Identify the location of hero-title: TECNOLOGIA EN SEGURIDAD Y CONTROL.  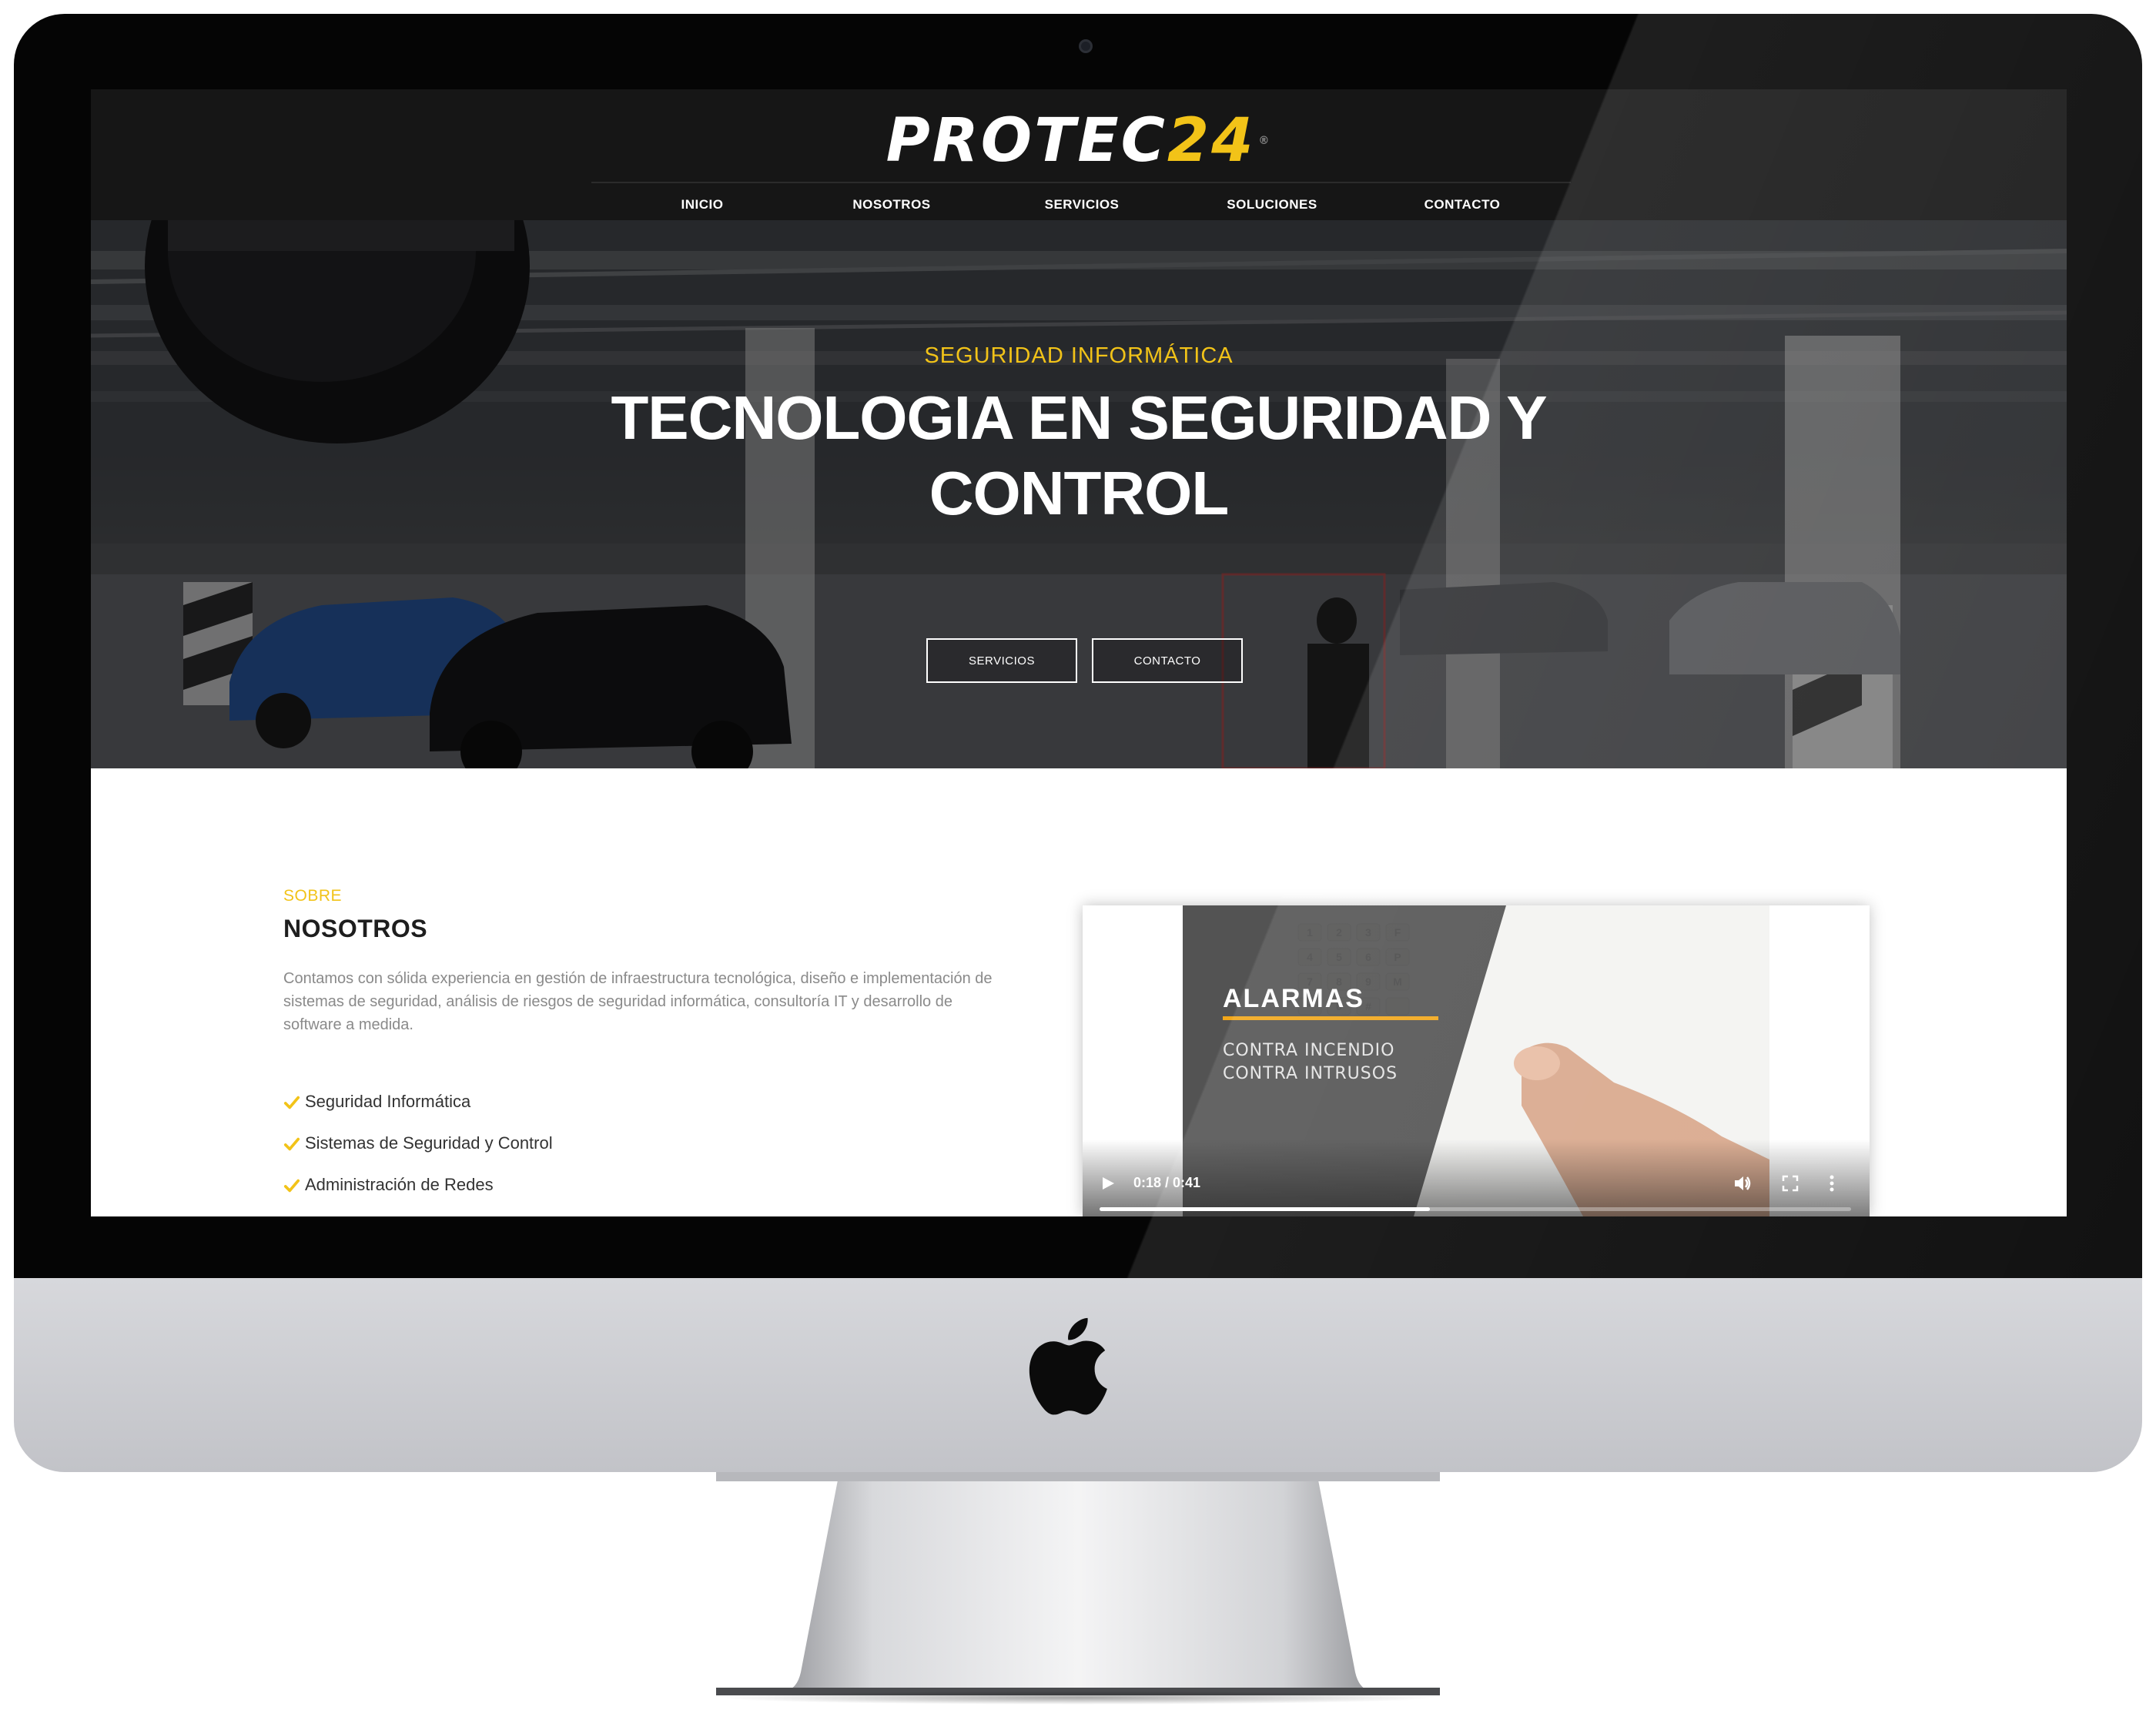
(1079, 455).